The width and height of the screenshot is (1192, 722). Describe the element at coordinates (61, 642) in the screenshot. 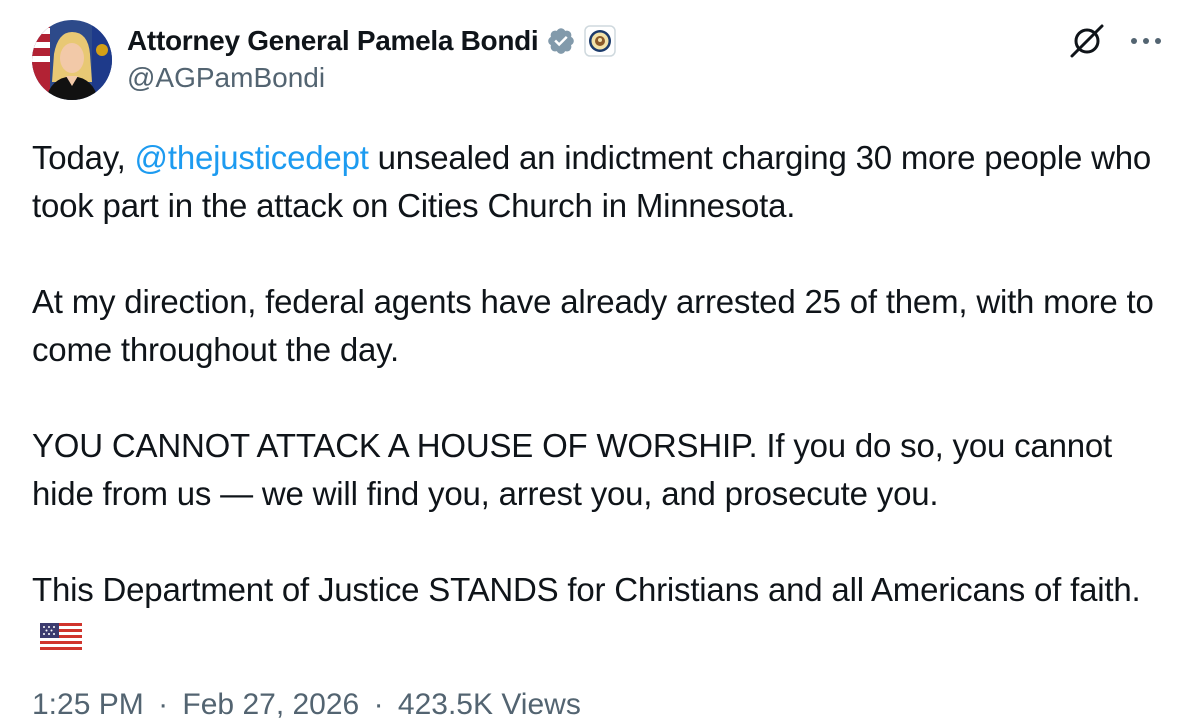

I see `us-flag-icon` at that location.